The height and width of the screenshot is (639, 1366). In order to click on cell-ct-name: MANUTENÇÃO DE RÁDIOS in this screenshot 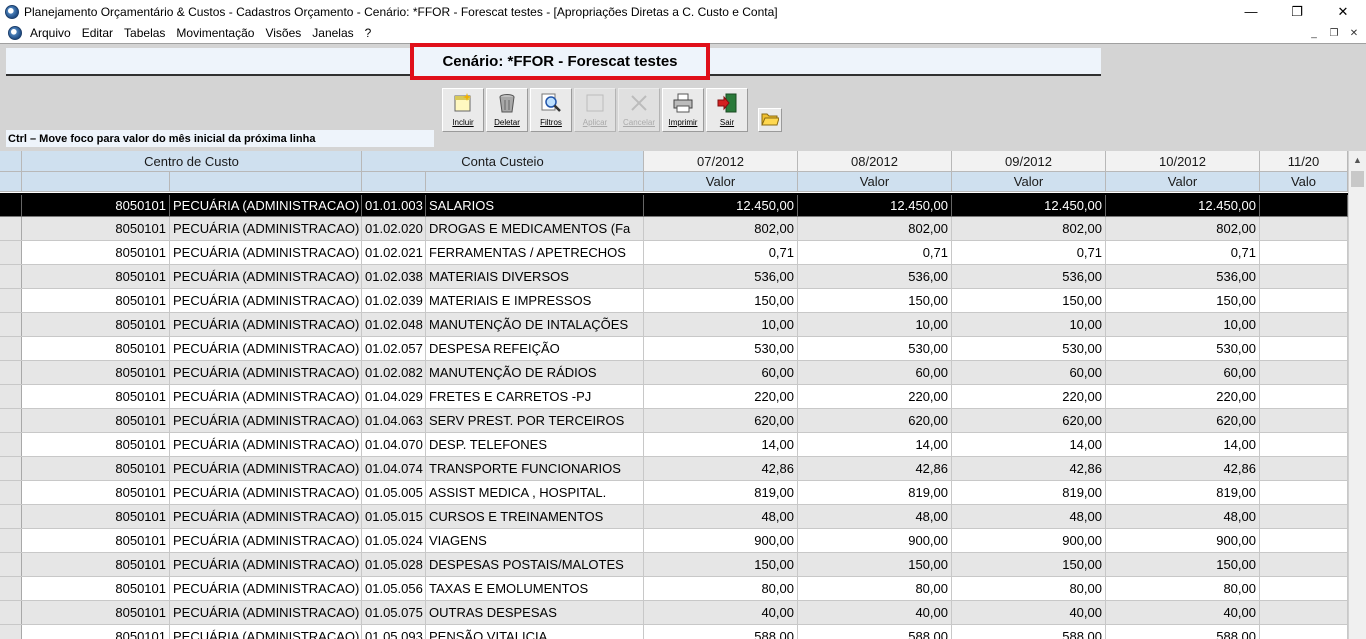, I will do `click(535, 372)`.